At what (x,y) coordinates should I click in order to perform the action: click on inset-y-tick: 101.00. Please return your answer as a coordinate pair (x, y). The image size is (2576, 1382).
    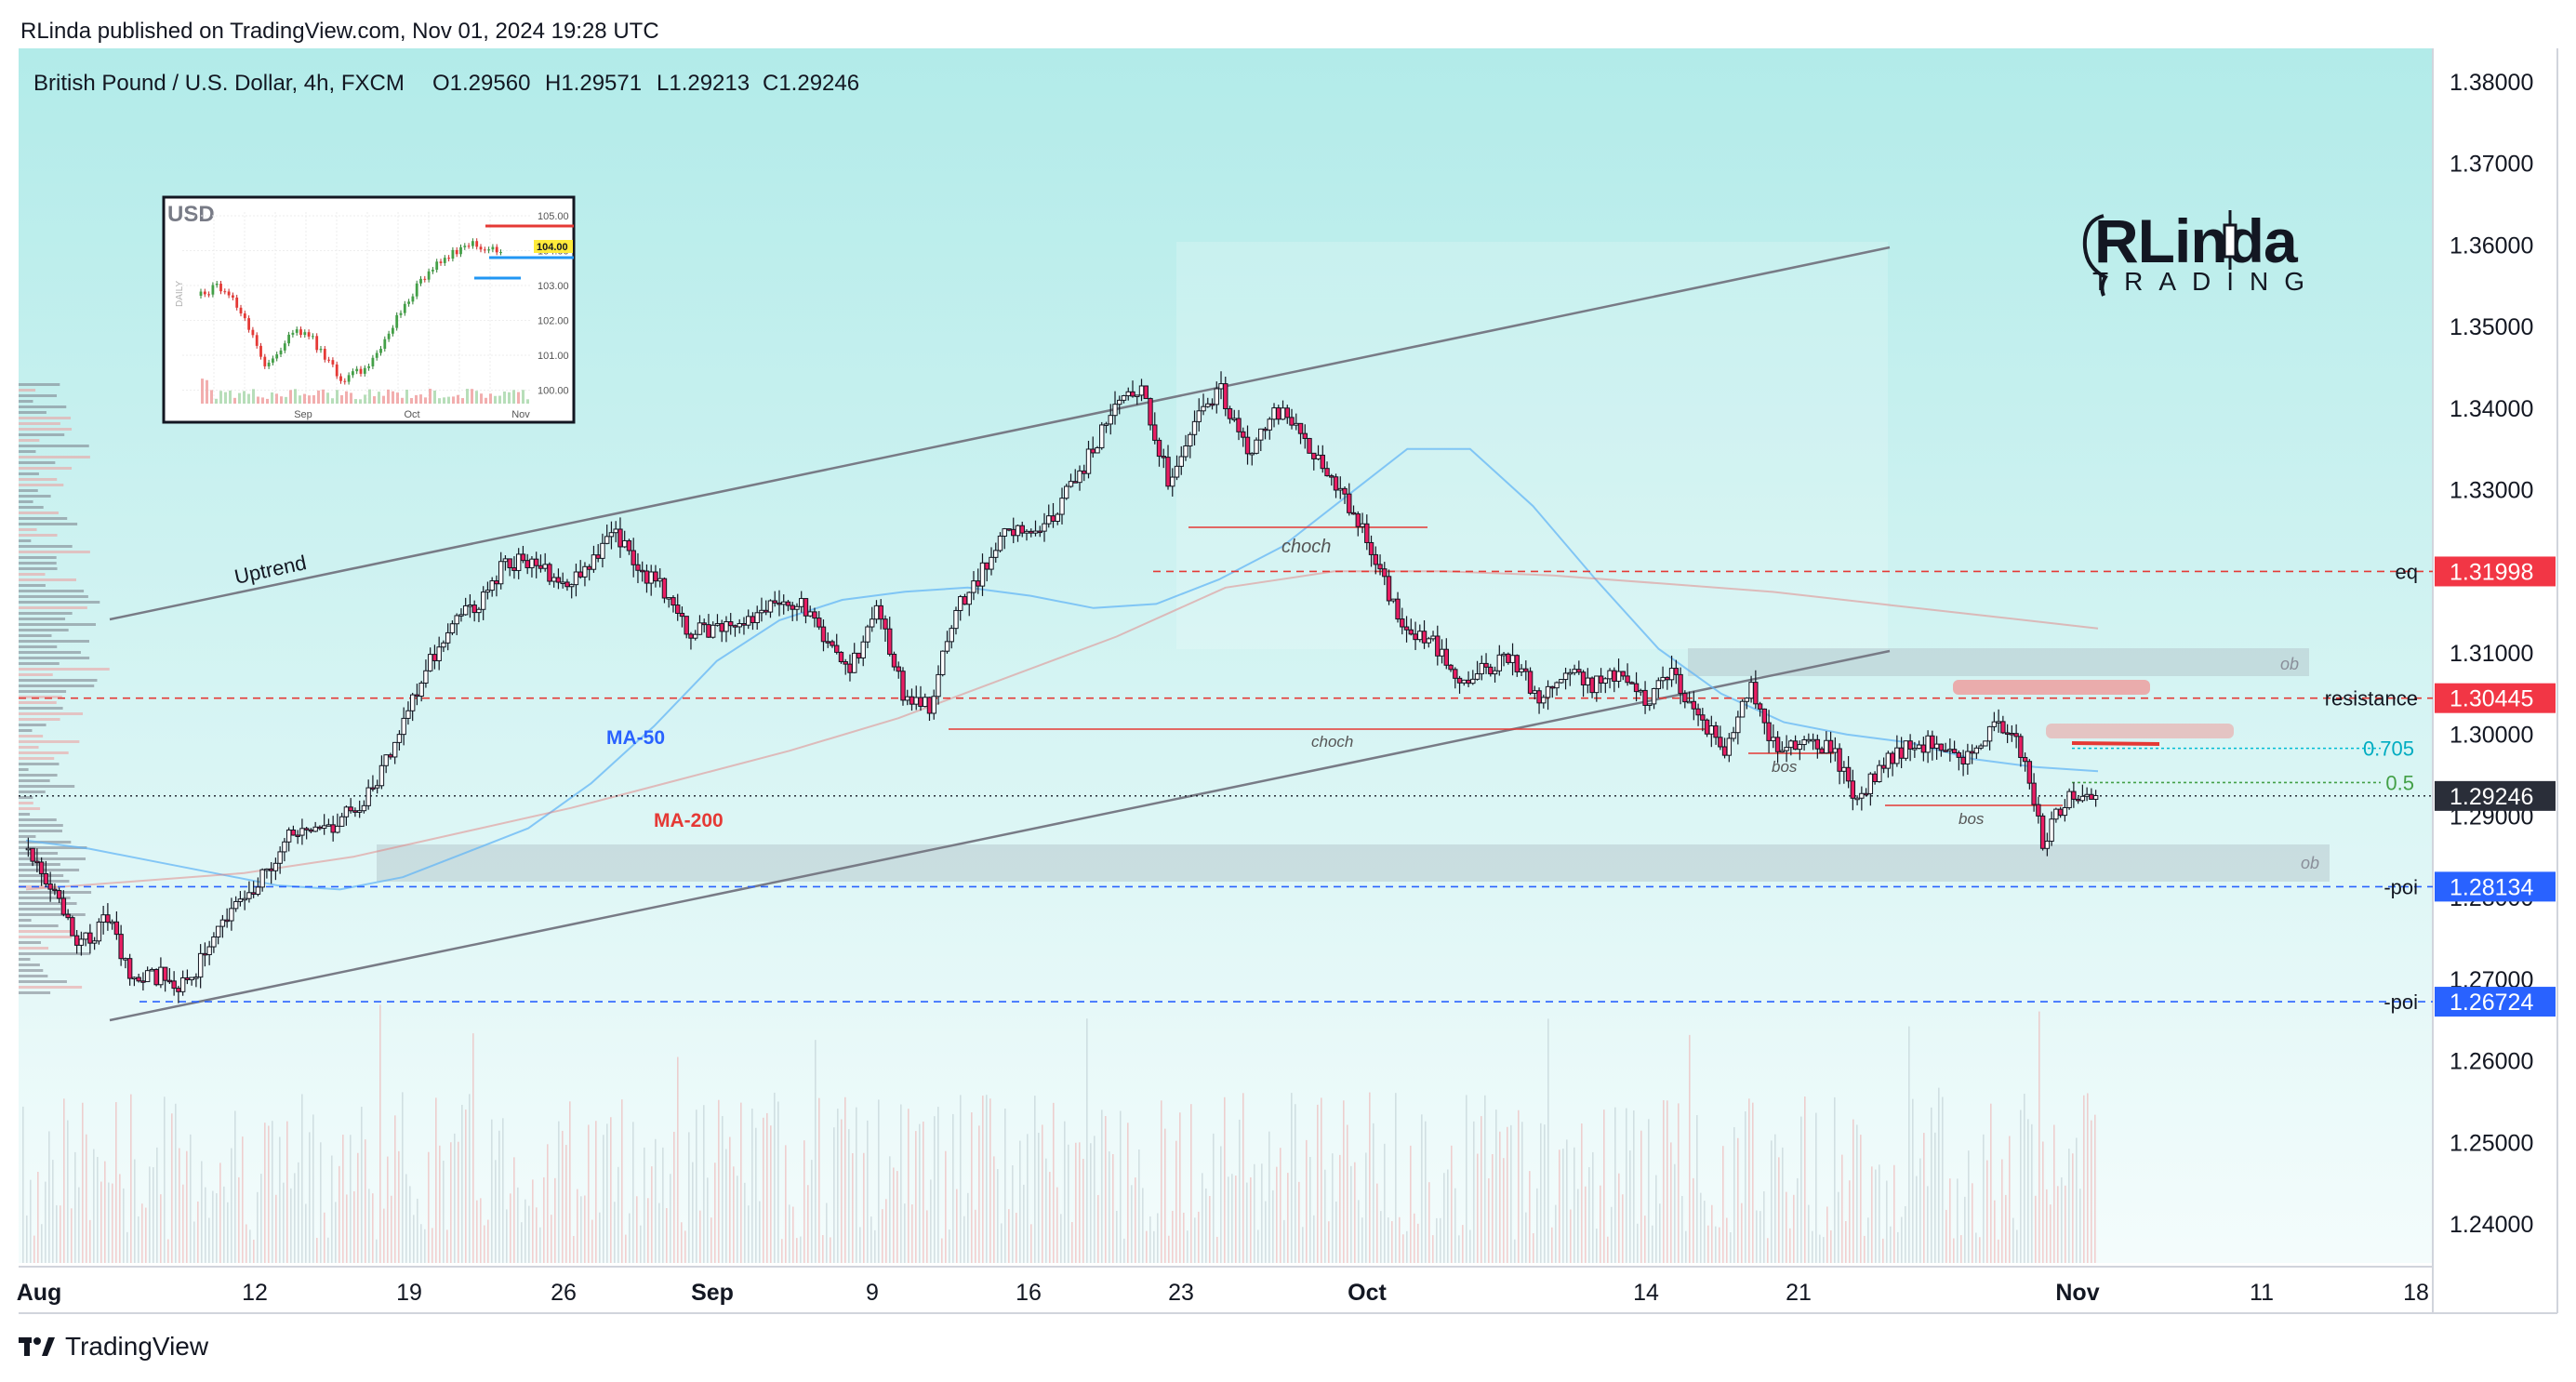
    Looking at the image, I should click on (553, 356).